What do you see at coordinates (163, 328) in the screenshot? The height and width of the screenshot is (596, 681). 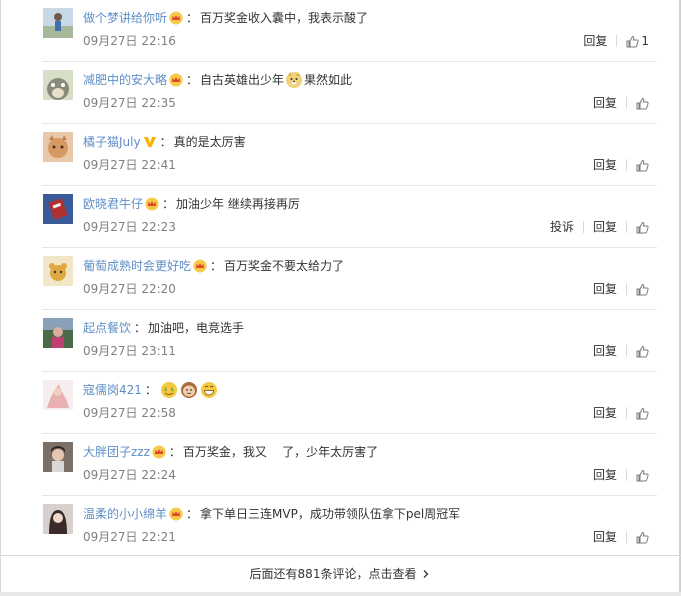 I see `comment-line: 起点餐饮：加油吧，电竞选手` at bounding box center [163, 328].